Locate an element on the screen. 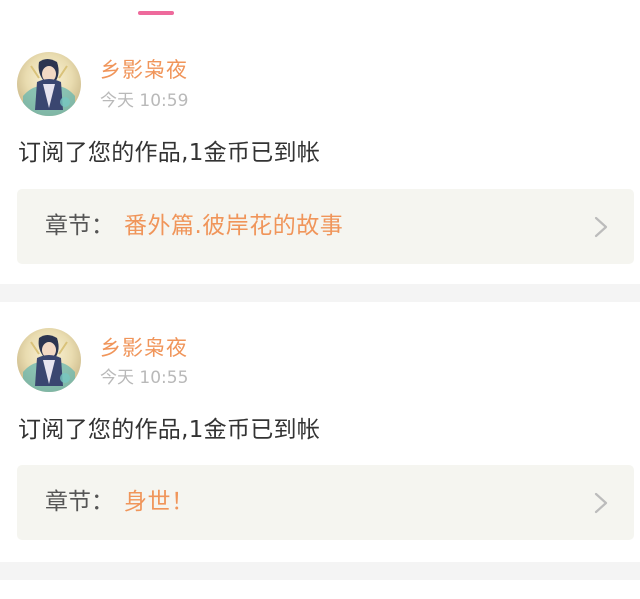 The image size is (640, 599). active-tab-indicator is located at coordinates (156, 13).